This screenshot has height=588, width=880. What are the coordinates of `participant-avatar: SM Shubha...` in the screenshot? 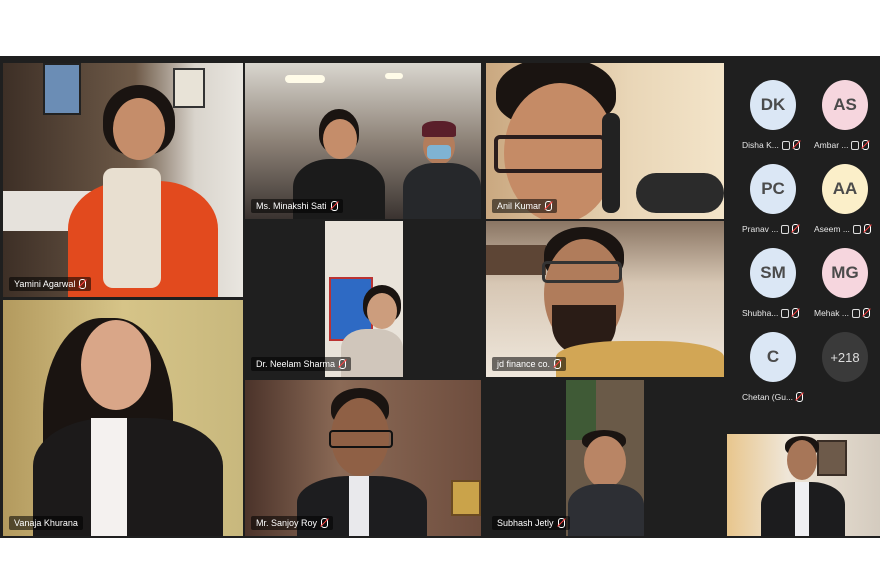 It's located at (768, 290).